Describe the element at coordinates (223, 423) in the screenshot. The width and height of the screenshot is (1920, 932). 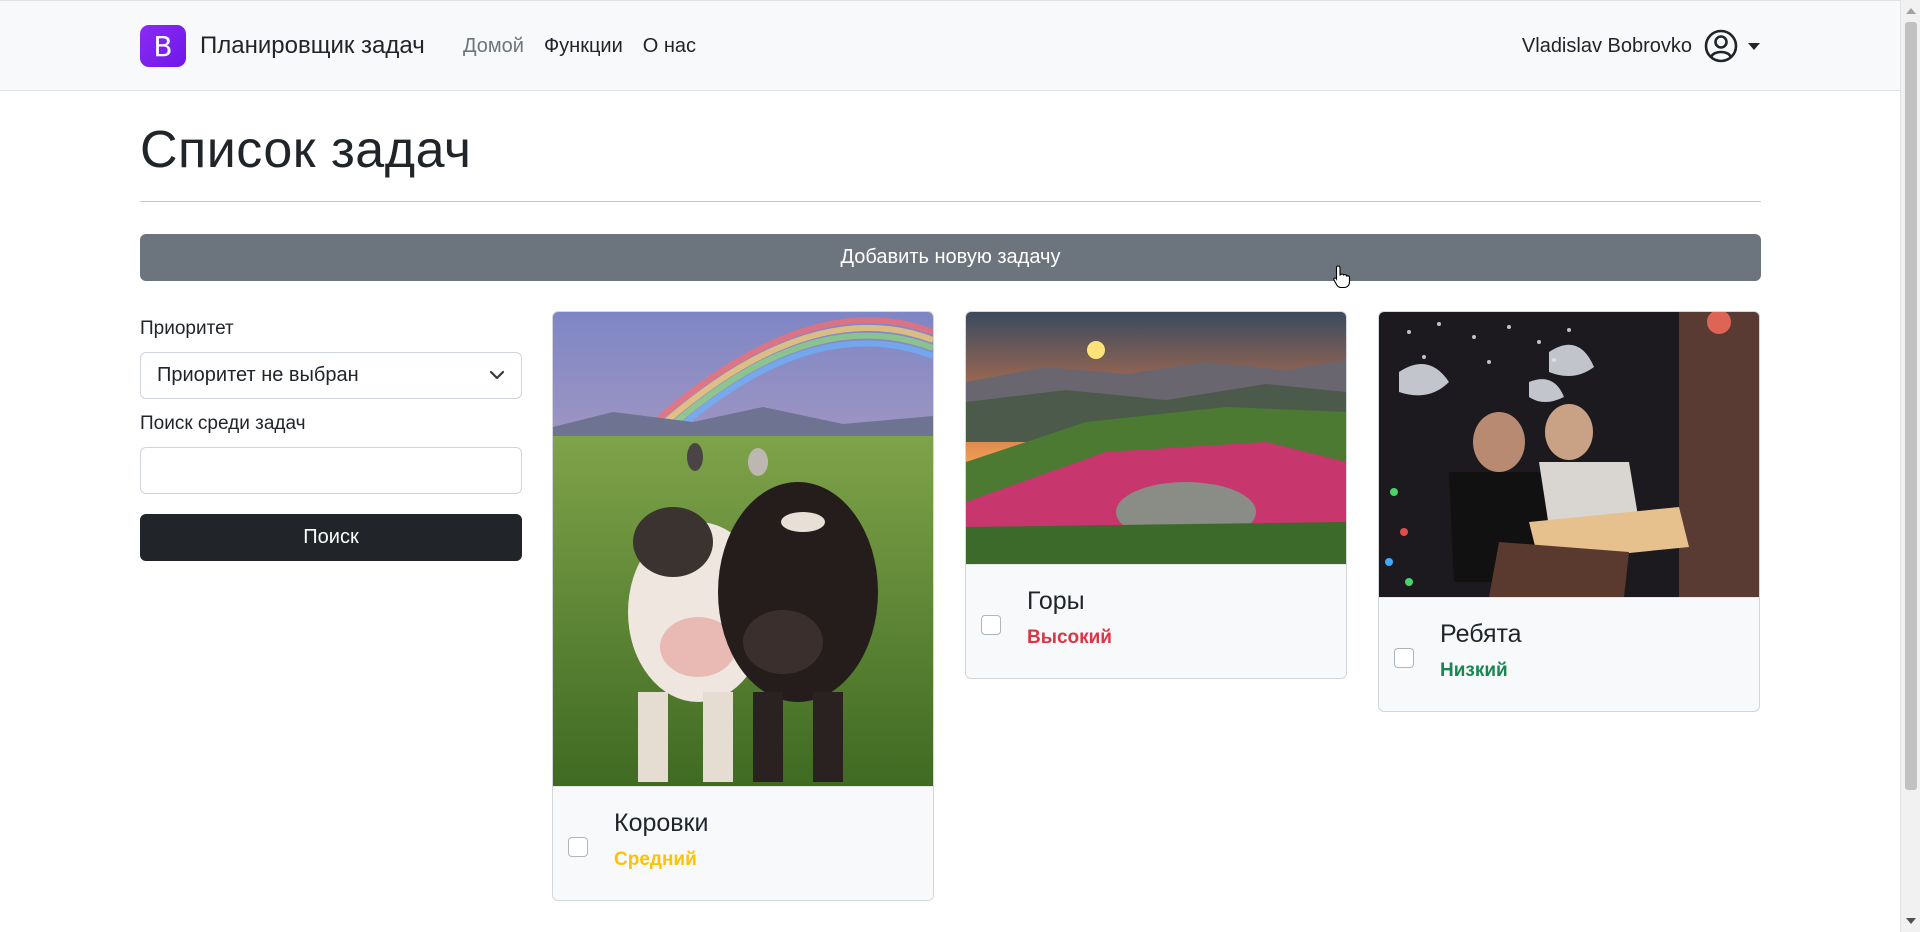
I see `search-label: Поиск среди задач` at that location.